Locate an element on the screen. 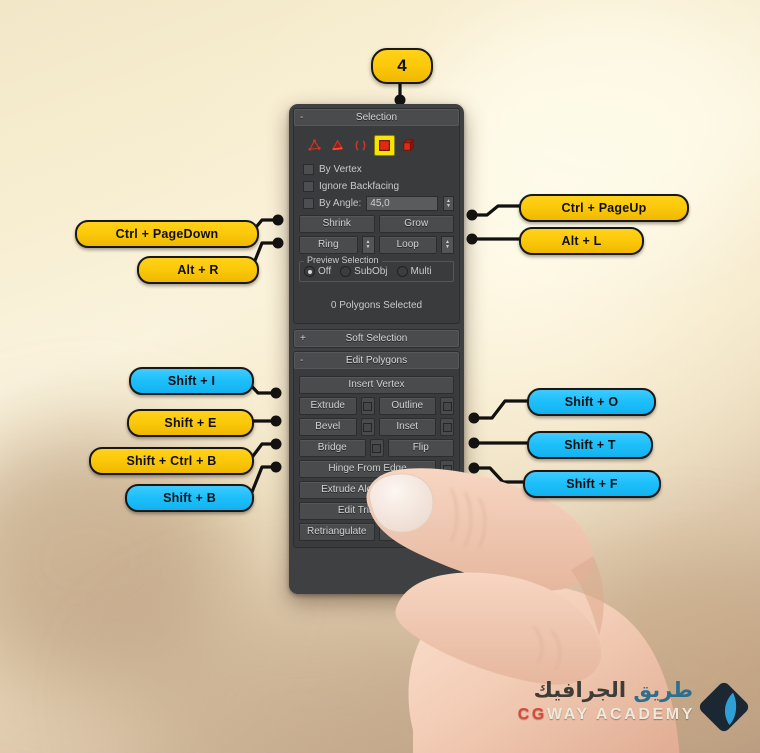  bevel-button: Bevel is located at coordinates (328, 427).